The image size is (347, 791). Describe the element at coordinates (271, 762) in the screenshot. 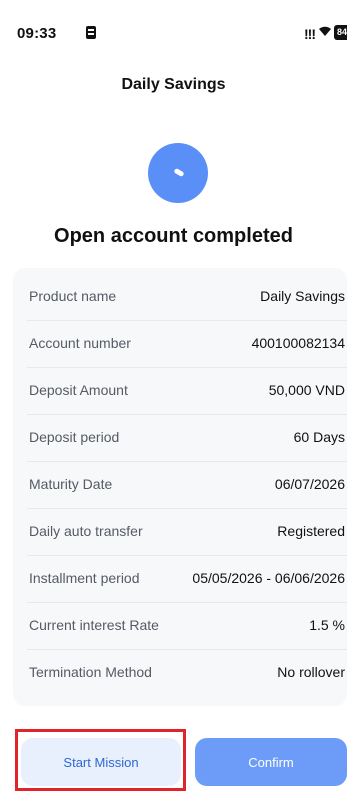

I see `confirm-button: Confirm` at that location.